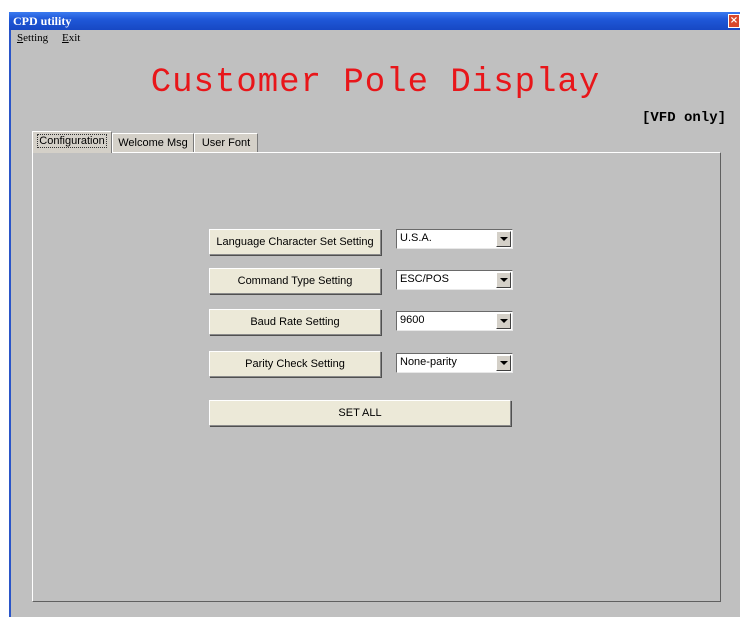 This screenshot has height=617, width=740. I want to click on parity-check-select: None-parity, so click(454, 363).